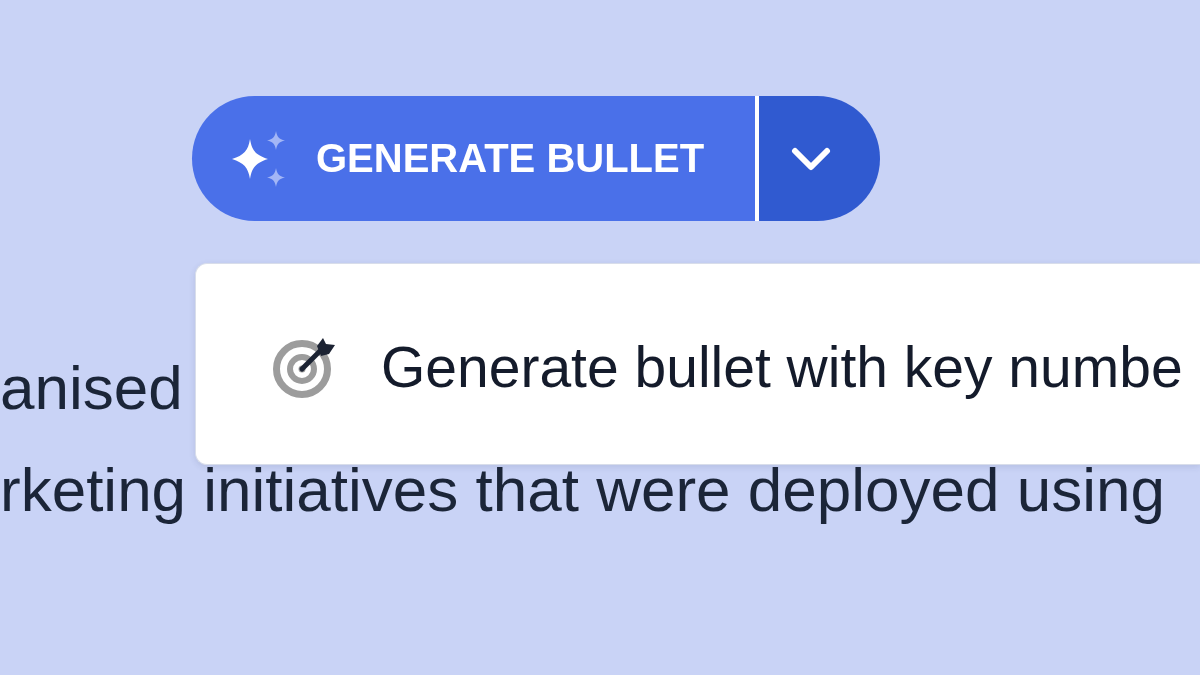 This screenshot has height=675, width=1200. Describe the element at coordinates (473, 158) in the screenshot. I see `generate-bullet-button: GENERATE BULLET` at that location.